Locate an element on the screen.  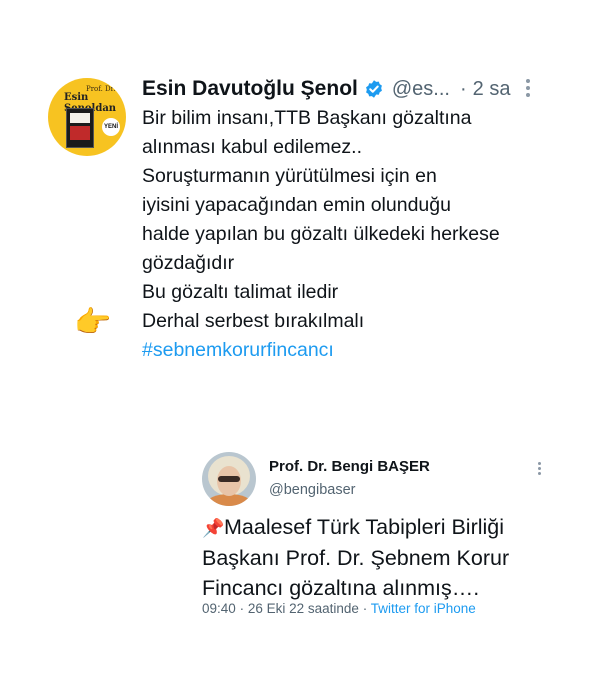
quoted-author-handle: @bengibaser is located at coordinates (312, 490).